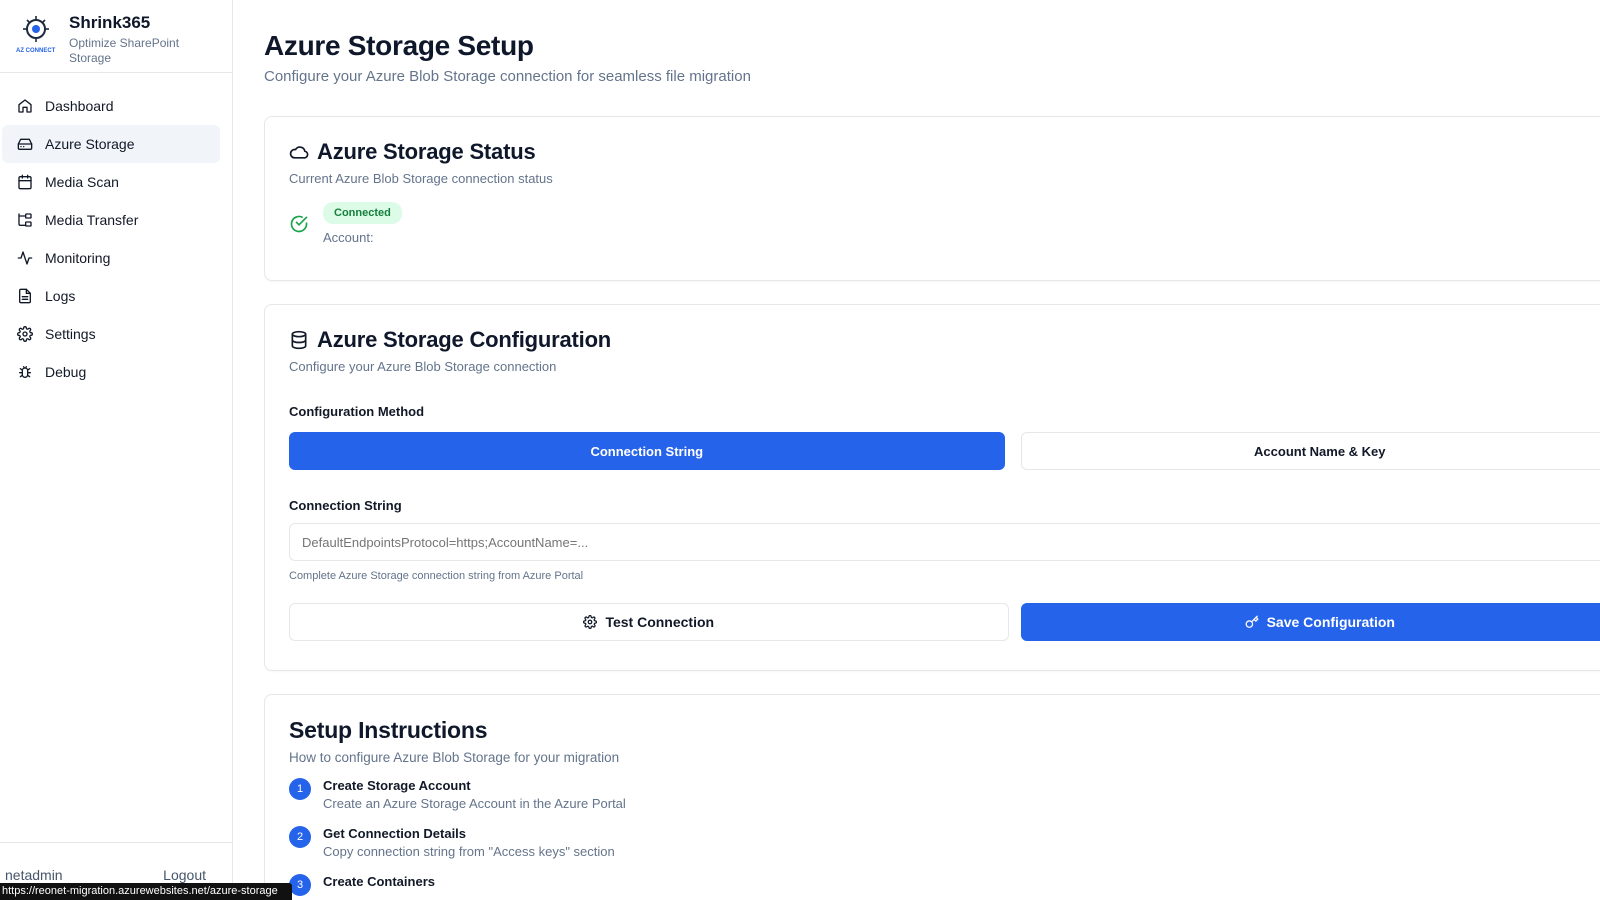  I want to click on instructions-card-title: Setup Instructions, so click(388, 730).